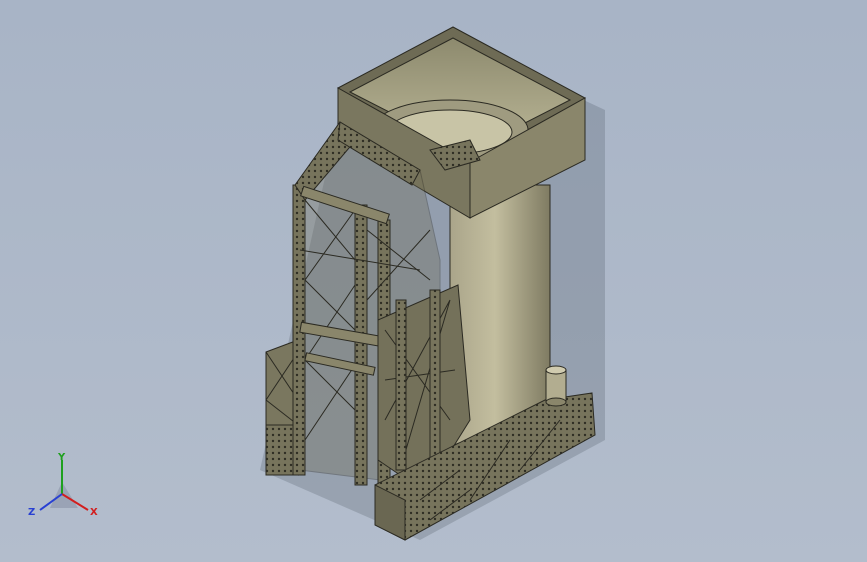 The height and width of the screenshot is (562, 867). What do you see at coordinates (61, 457) in the screenshot?
I see `y-axis-label: Y` at bounding box center [61, 457].